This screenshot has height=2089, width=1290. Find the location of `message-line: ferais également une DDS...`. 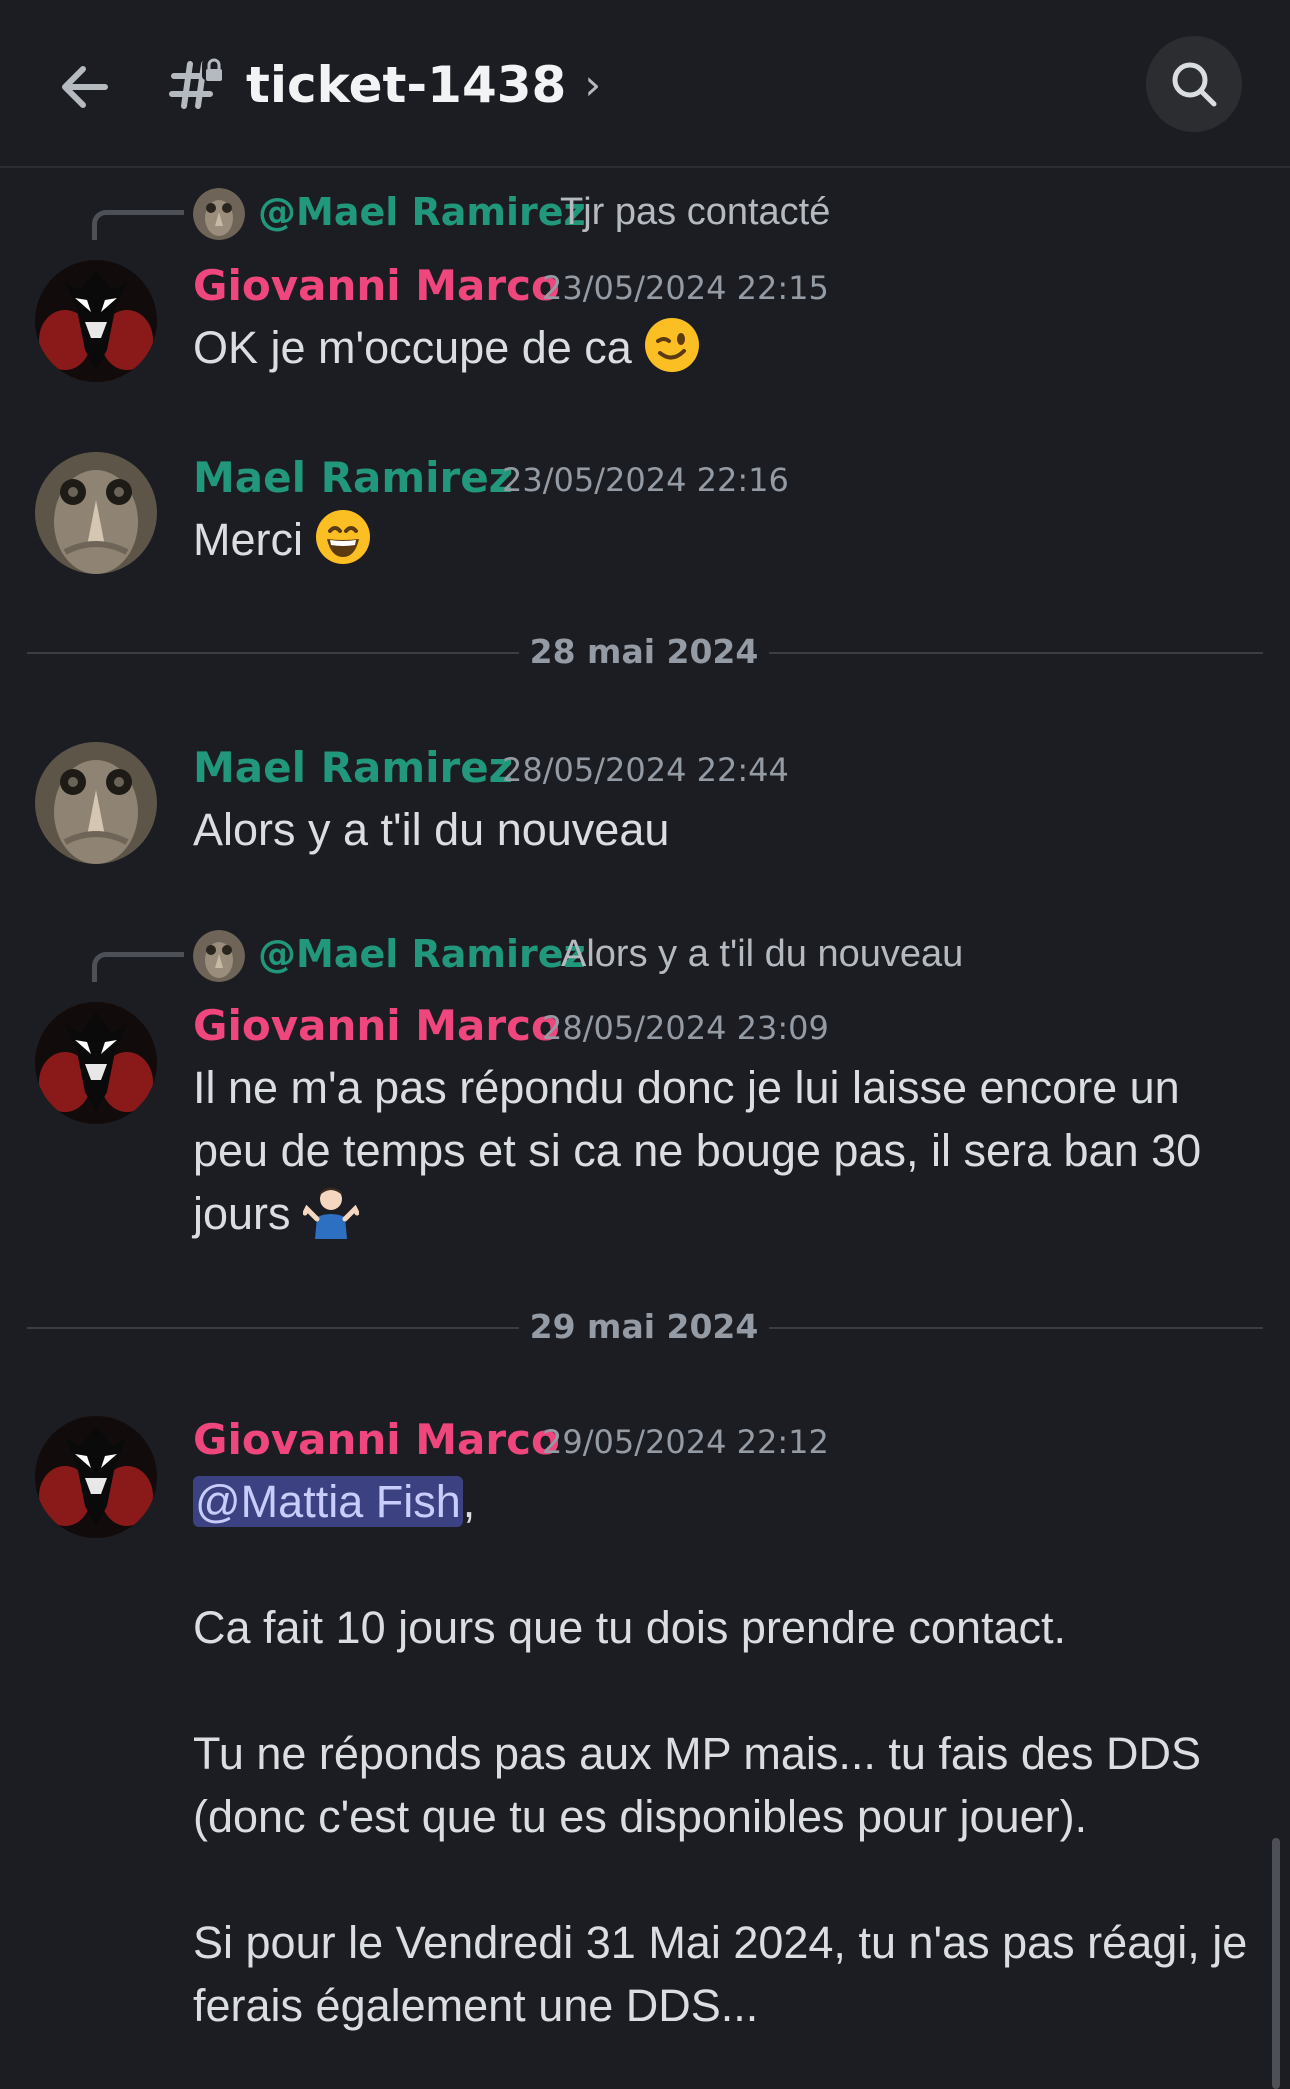

message-line: ferais également une DDS... is located at coordinates (476, 2005).